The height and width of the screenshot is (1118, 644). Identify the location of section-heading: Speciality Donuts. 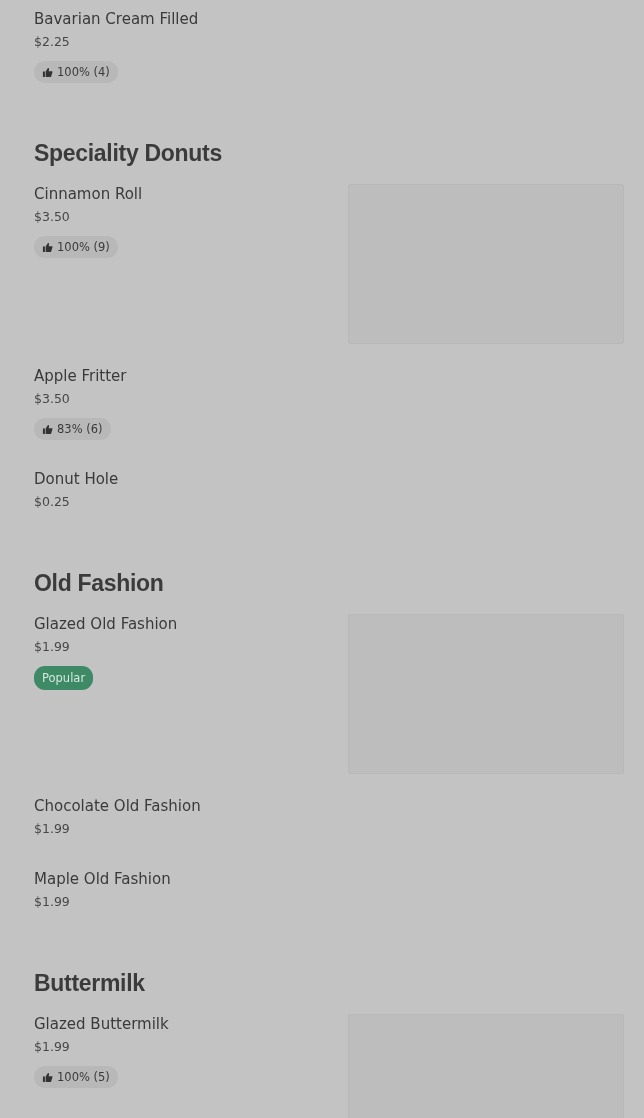
(128, 153).